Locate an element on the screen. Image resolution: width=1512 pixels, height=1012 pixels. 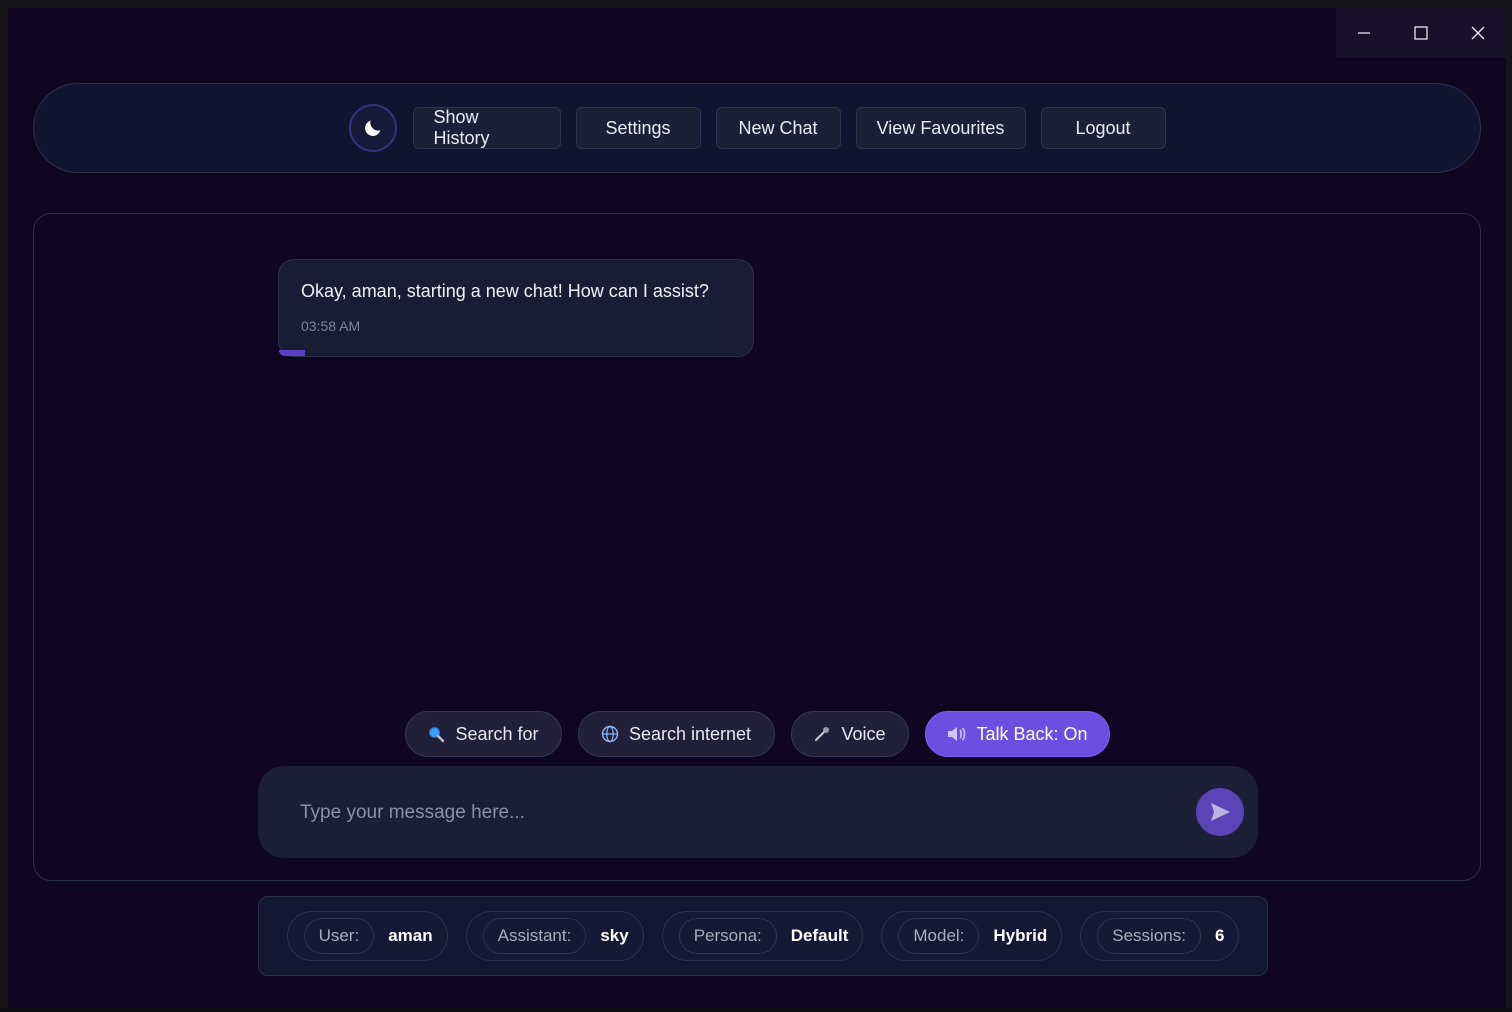
status-persona-value: Default is located at coordinates (819, 935).